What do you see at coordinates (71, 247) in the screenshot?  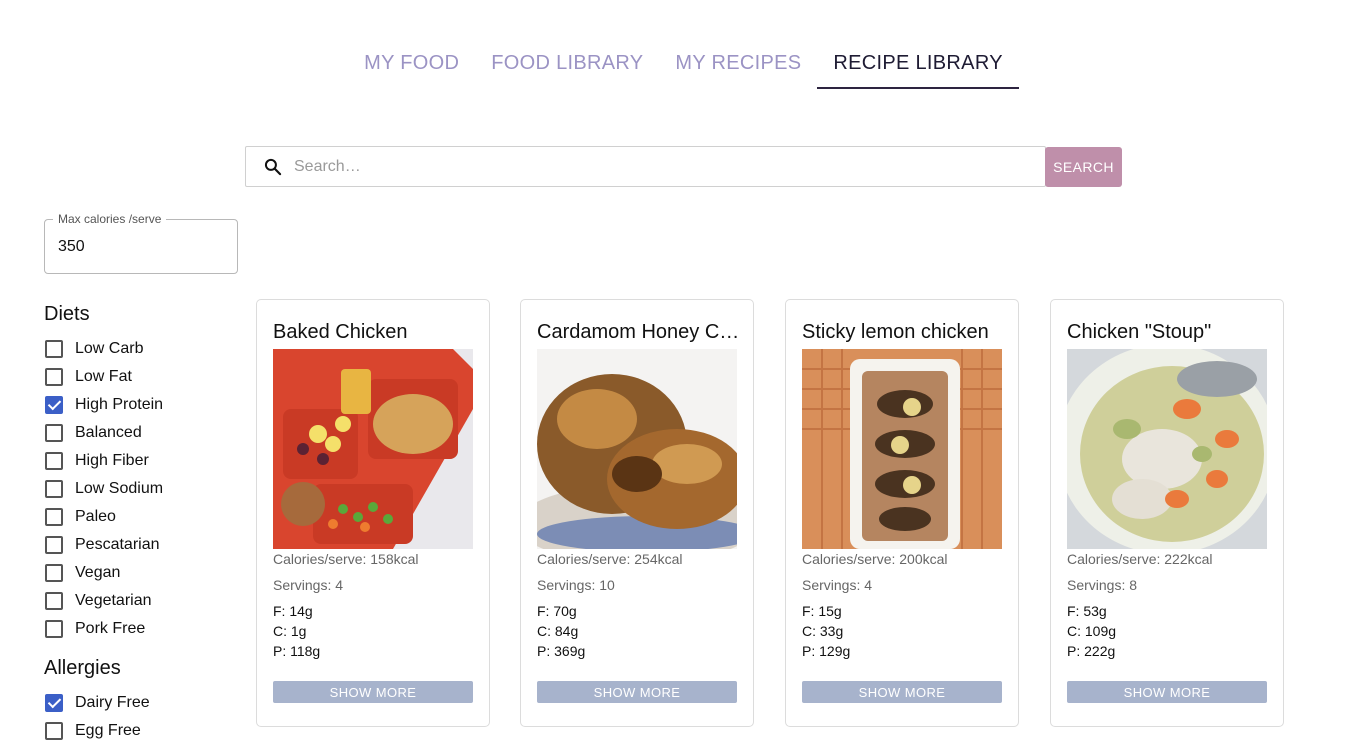 I see `max-calories-value: 350` at bounding box center [71, 247].